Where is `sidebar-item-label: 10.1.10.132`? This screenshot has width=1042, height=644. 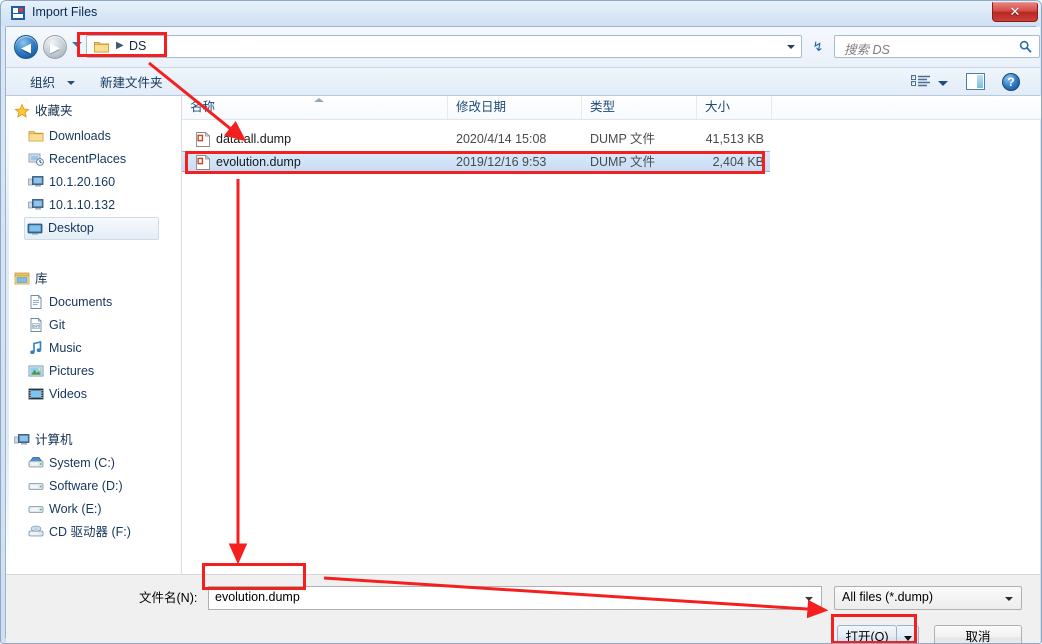 sidebar-item-label: 10.1.10.132 is located at coordinates (82, 205).